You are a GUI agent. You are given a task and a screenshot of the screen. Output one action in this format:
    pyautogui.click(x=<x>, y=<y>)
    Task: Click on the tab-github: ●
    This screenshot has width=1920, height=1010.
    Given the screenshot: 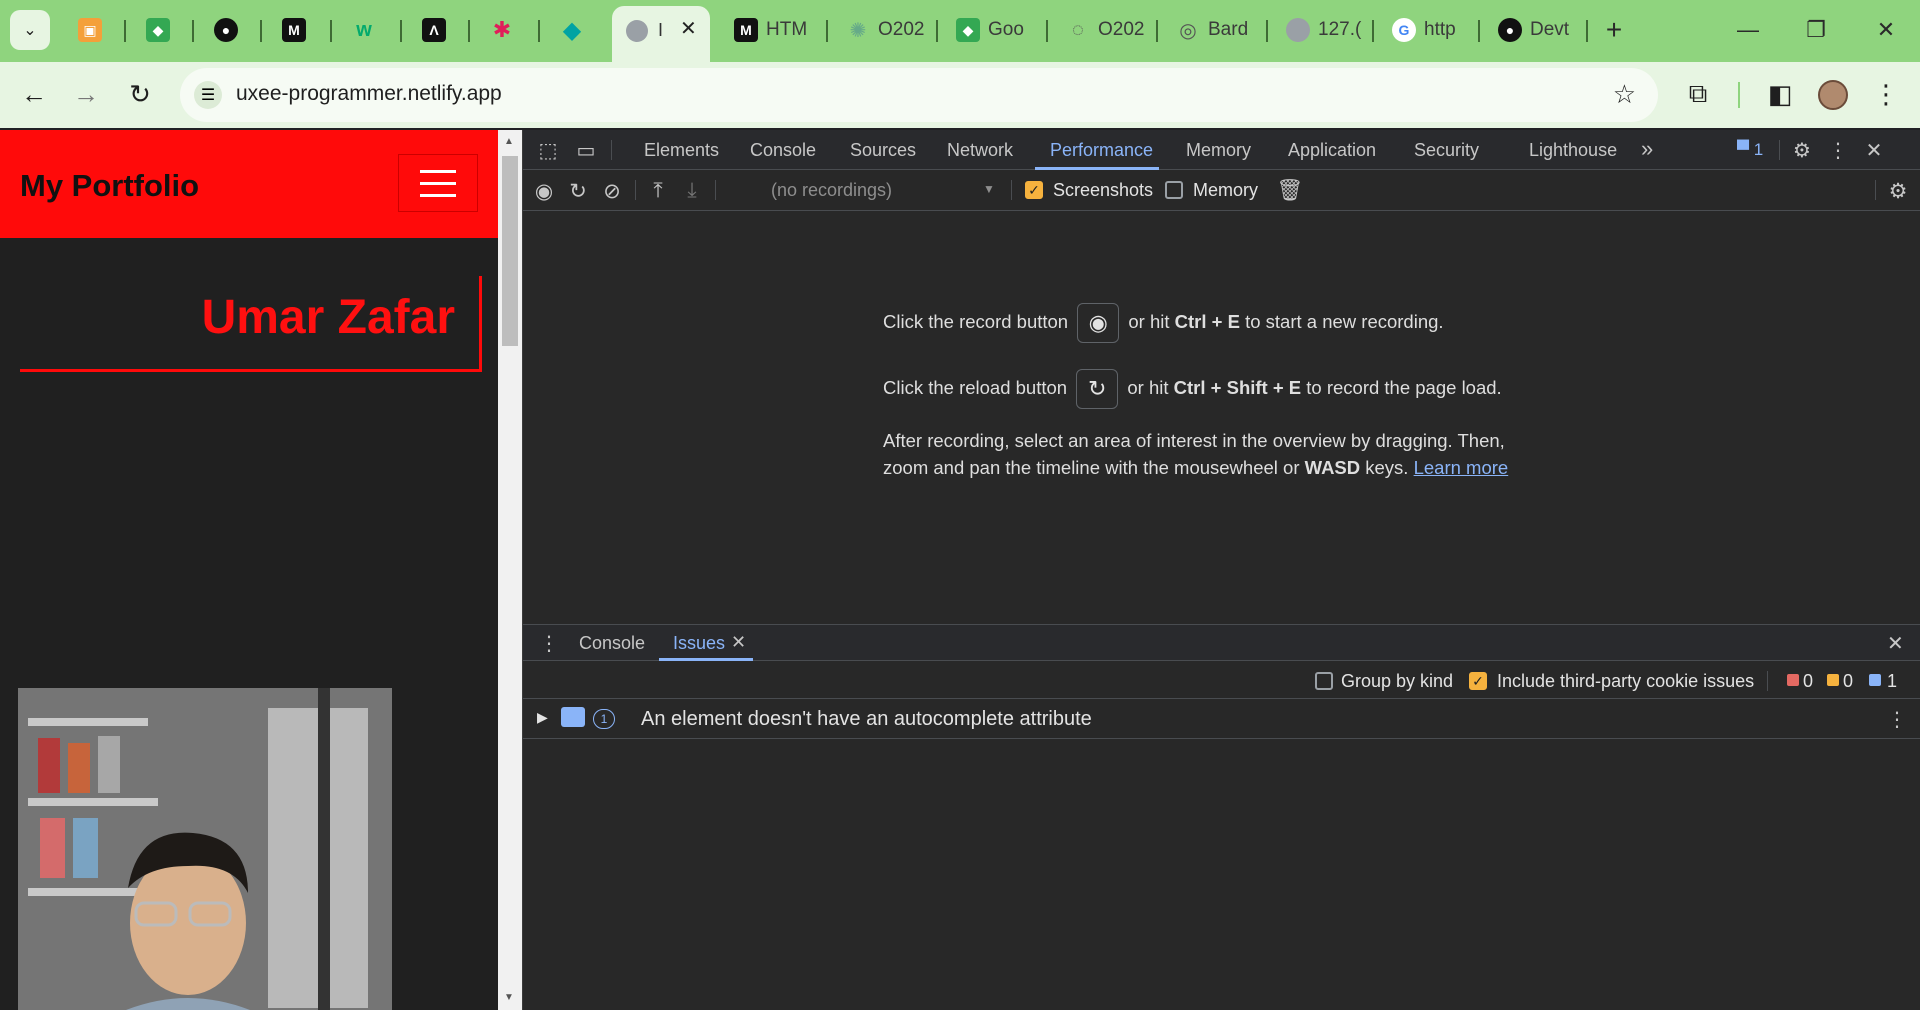 What is the action you would take?
    pyautogui.click(x=222, y=30)
    